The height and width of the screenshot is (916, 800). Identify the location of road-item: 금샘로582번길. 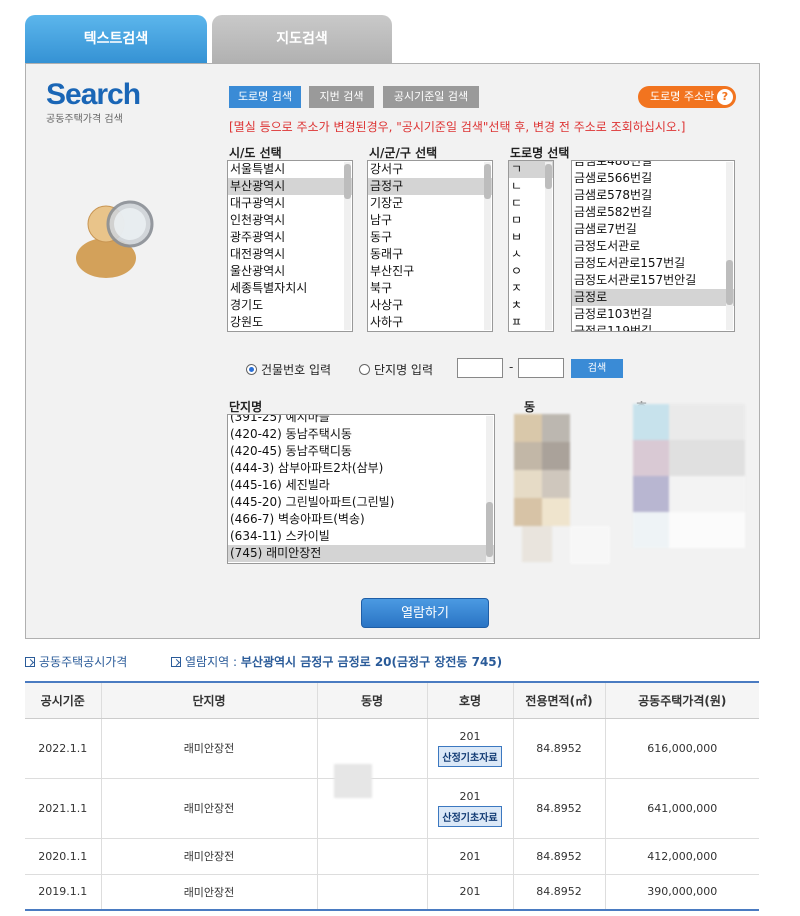
(653, 212).